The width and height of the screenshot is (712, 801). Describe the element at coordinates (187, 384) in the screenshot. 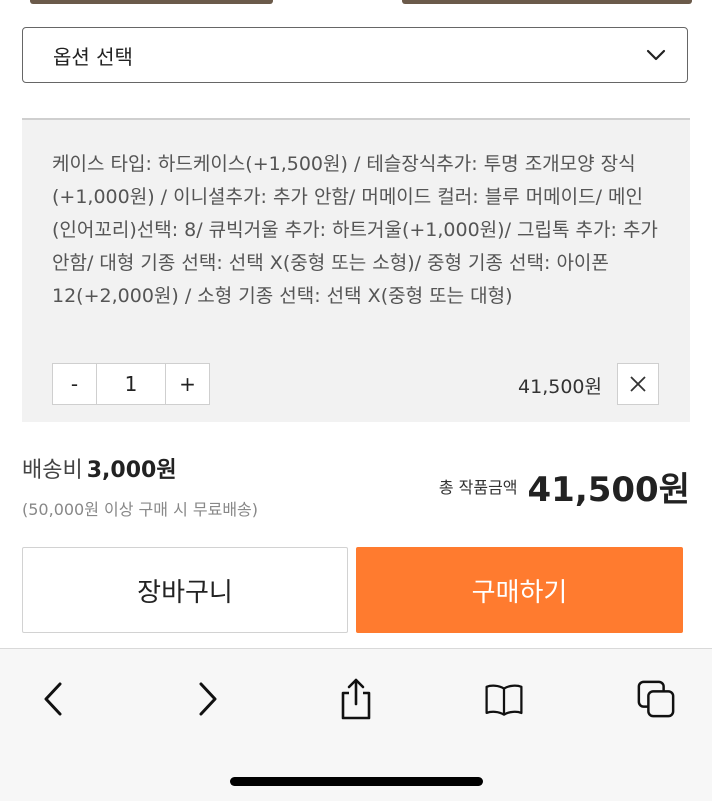

I see `quantity-plus-button: +` at that location.